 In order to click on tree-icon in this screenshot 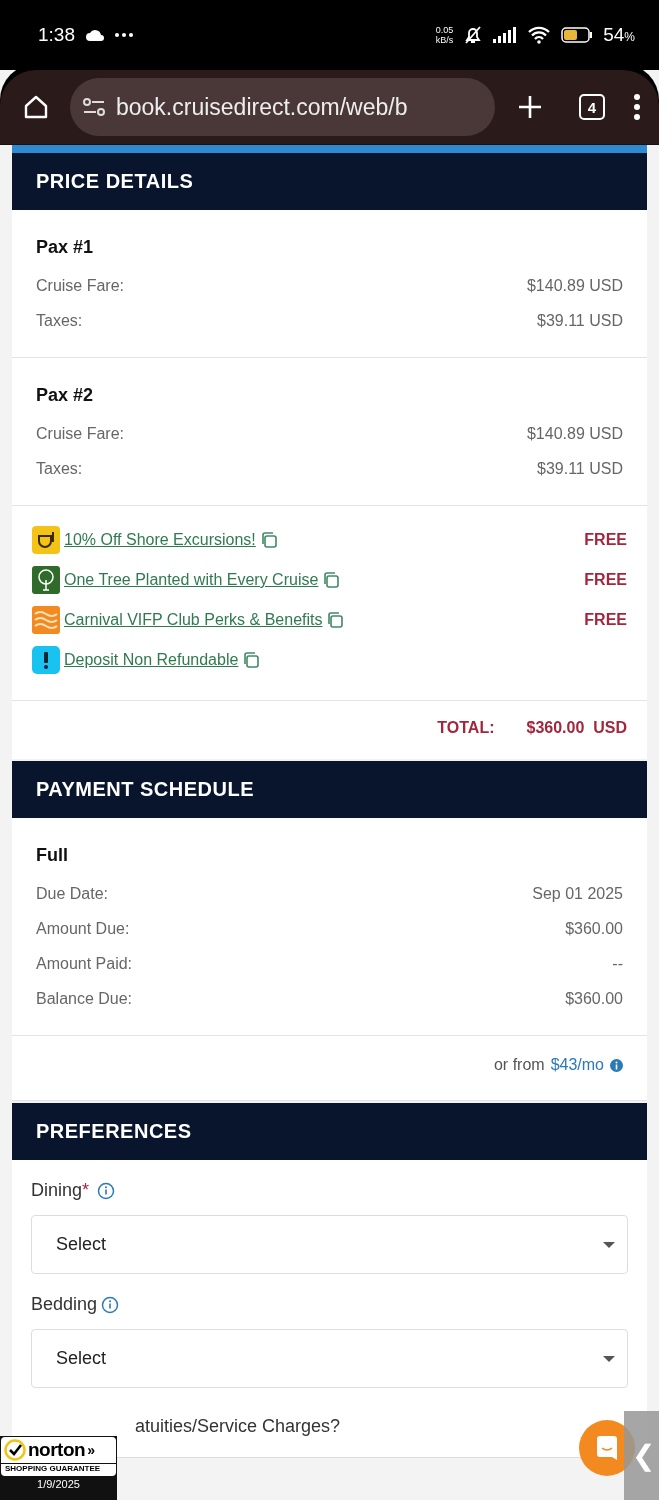, I will do `click(46, 580)`.